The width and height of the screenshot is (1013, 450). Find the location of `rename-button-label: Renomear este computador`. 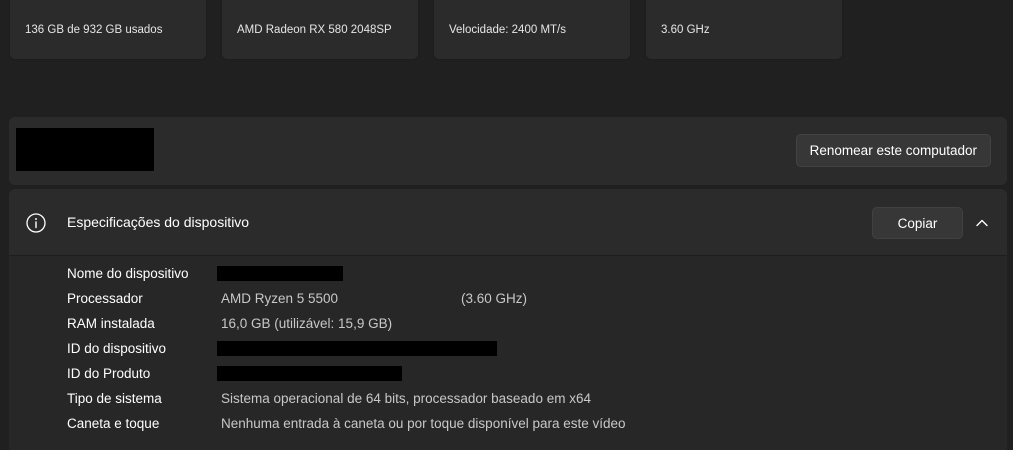

rename-button-label: Renomear este computador is located at coordinates (893, 150).